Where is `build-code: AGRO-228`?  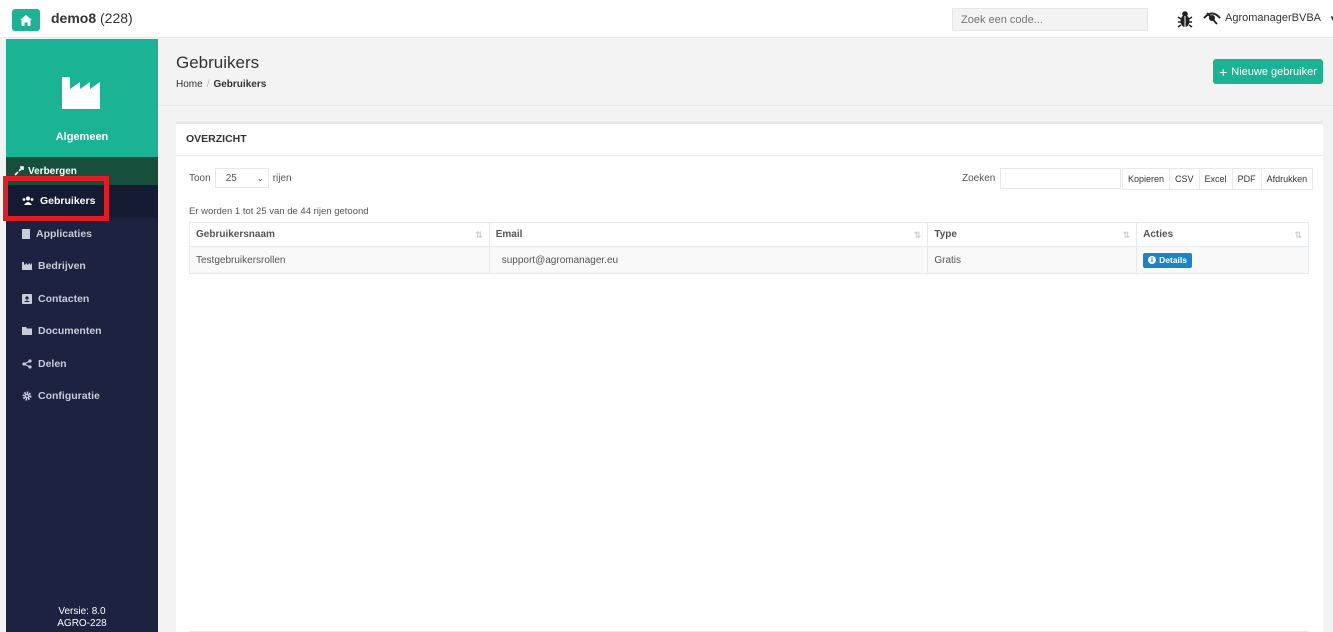 build-code: AGRO-228 is located at coordinates (82, 623).